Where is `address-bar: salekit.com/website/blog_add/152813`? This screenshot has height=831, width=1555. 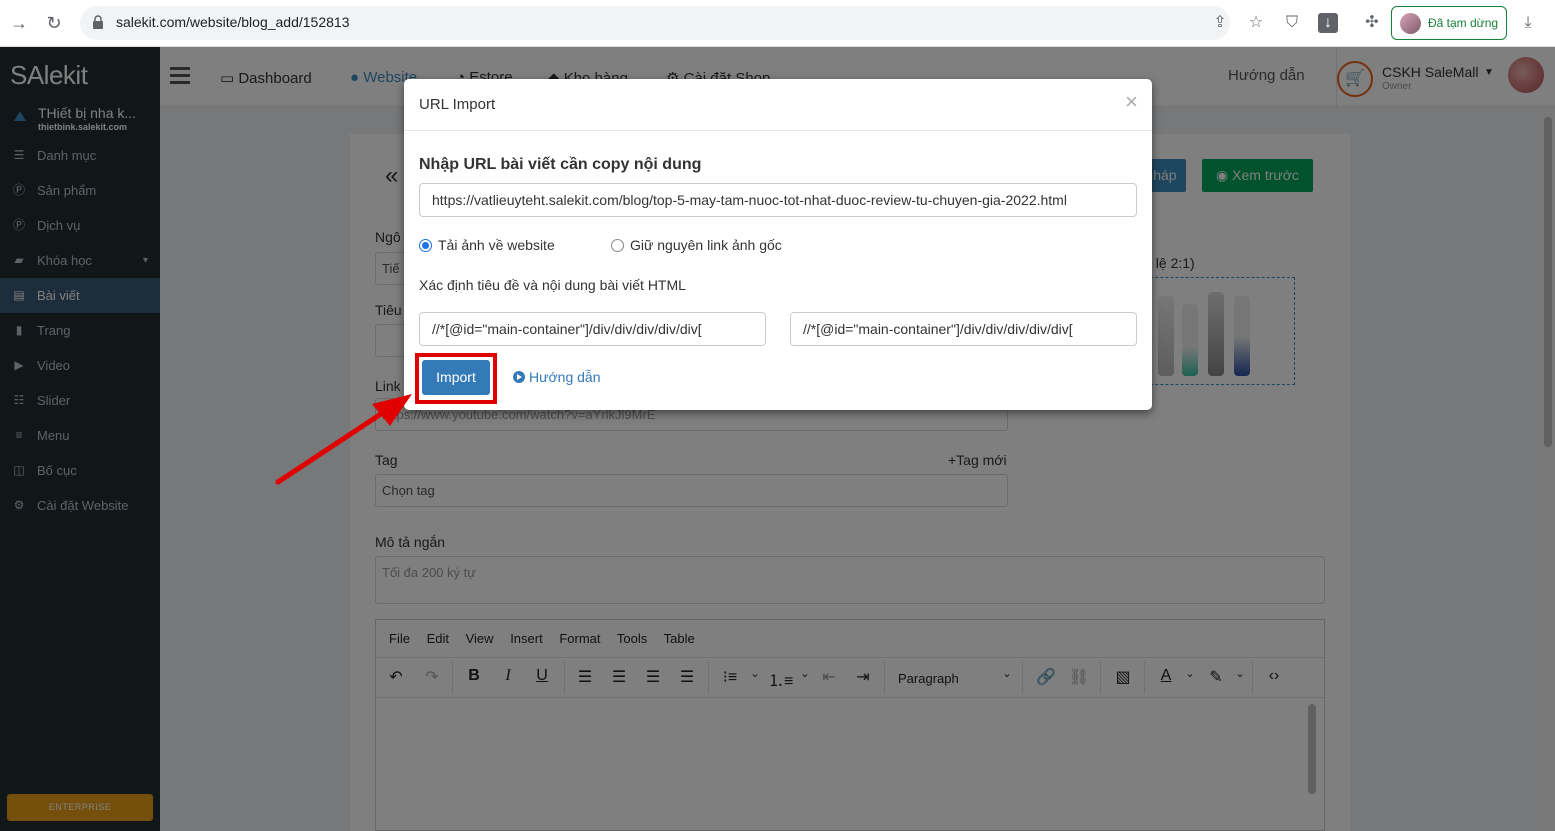 address-bar: salekit.com/website/blog_add/152813 is located at coordinates (655, 23).